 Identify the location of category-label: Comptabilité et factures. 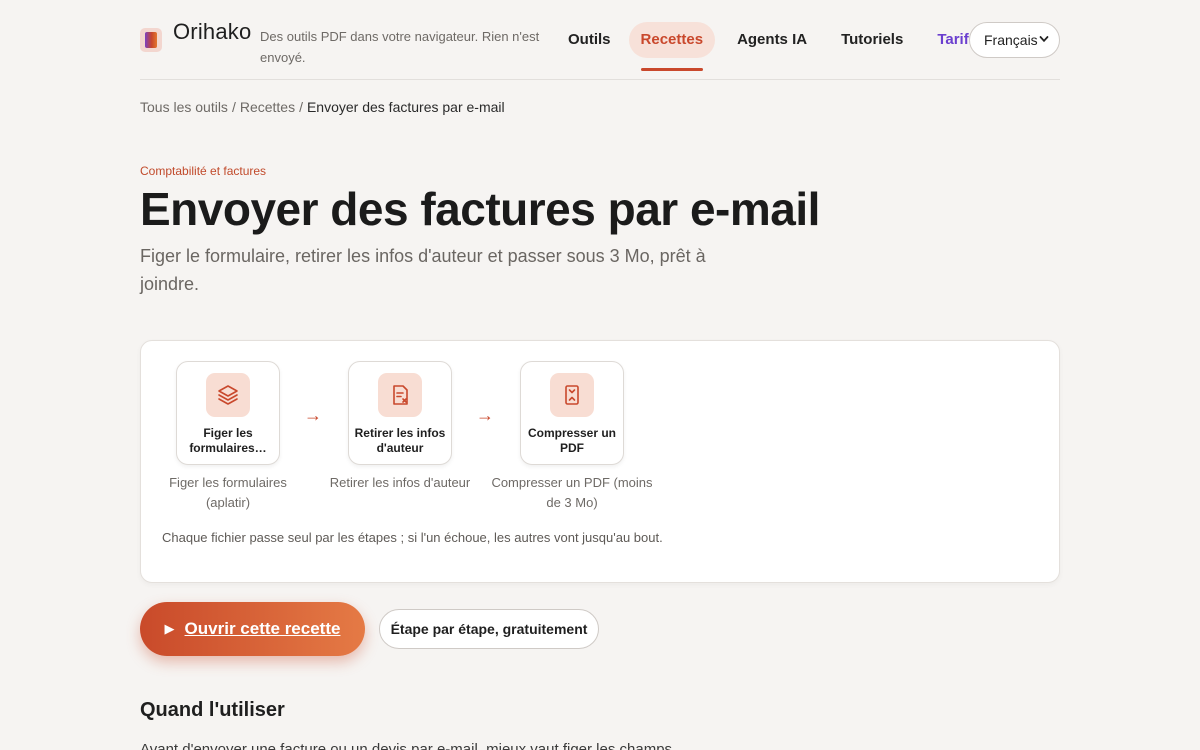
(203, 171).